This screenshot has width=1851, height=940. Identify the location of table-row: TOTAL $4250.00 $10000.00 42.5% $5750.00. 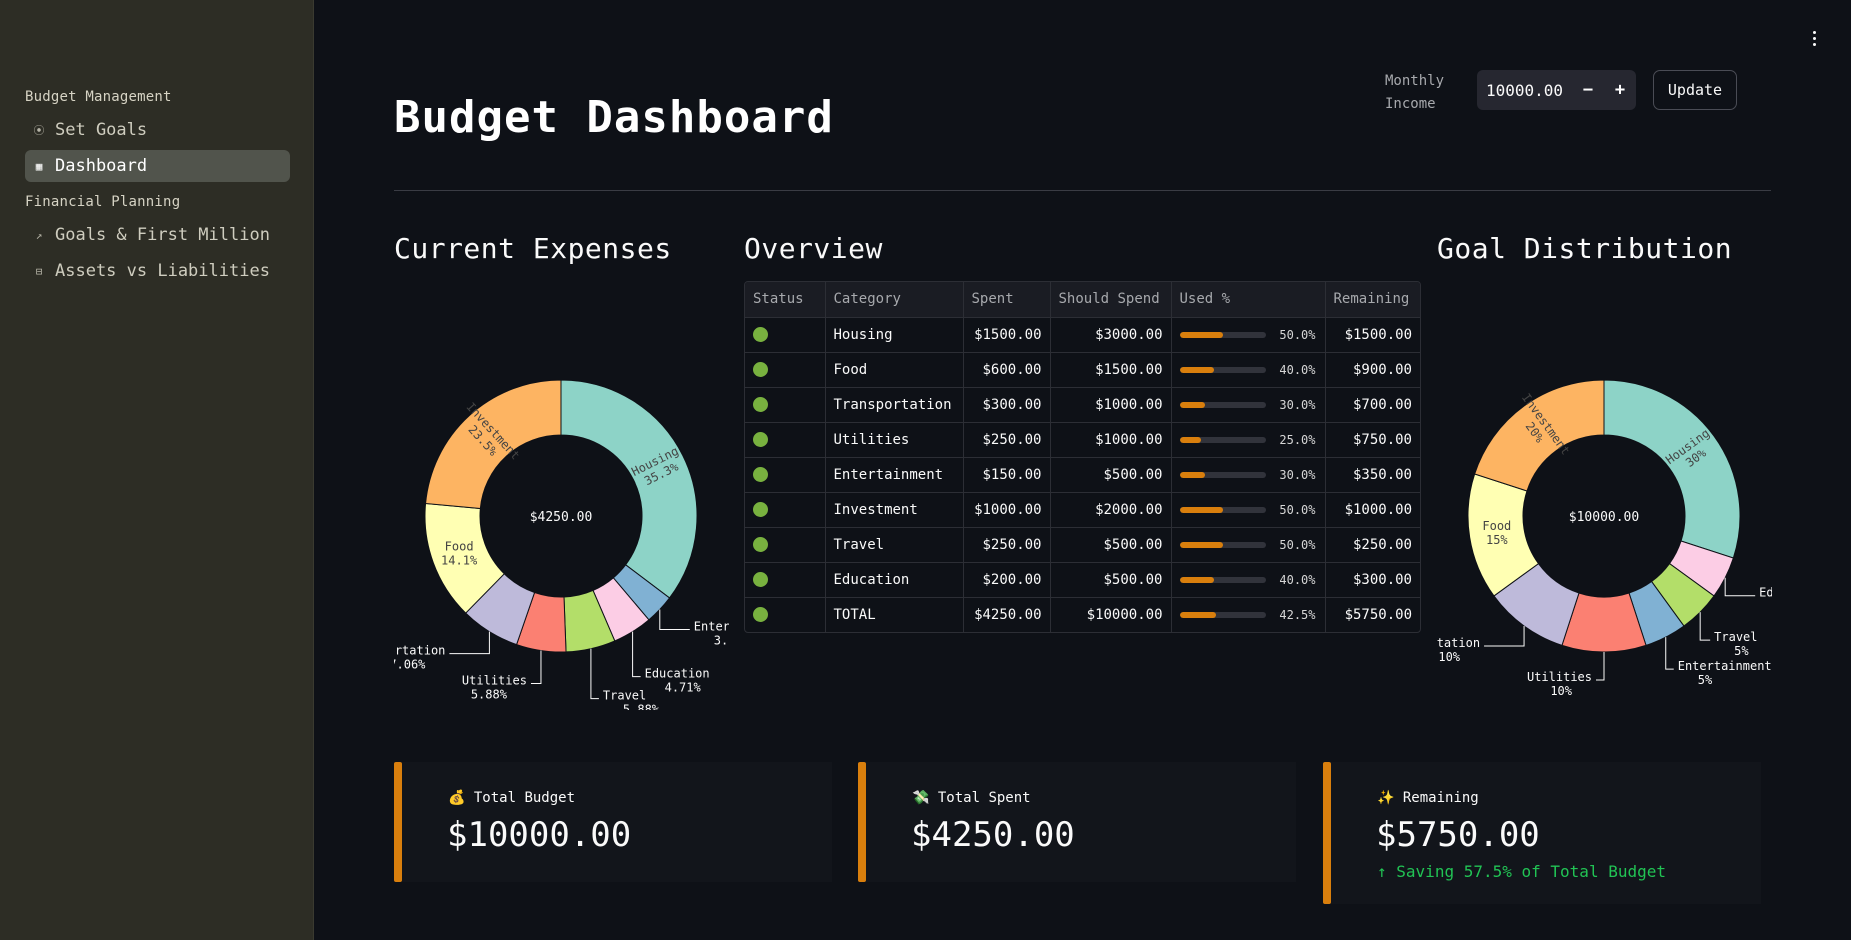
(1082, 614).